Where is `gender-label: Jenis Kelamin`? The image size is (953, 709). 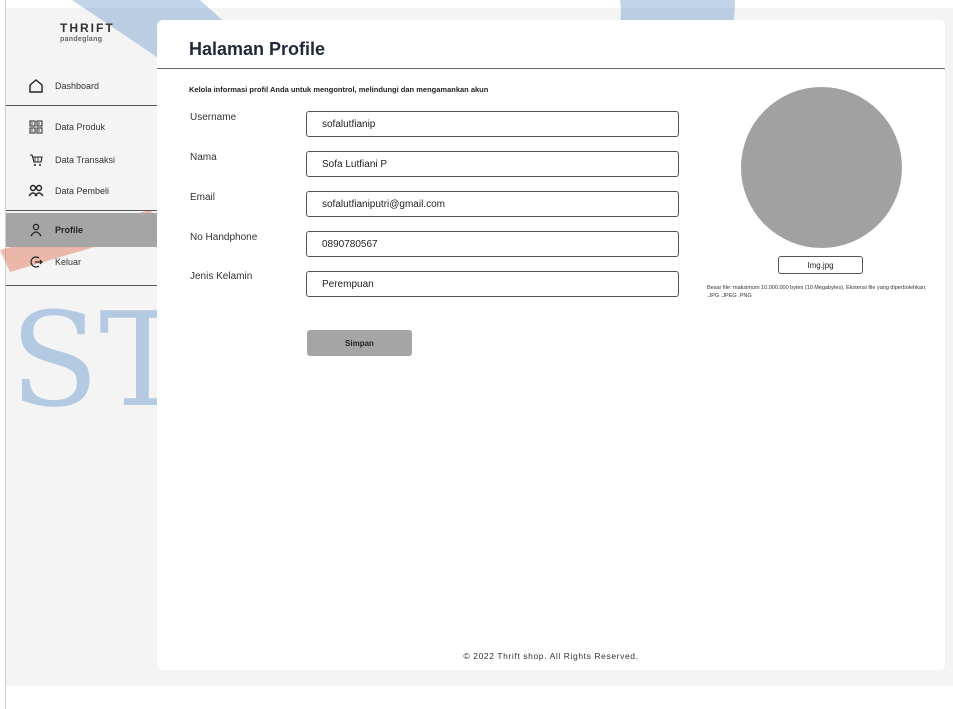 gender-label: Jenis Kelamin is located at coordinates (221, 276).